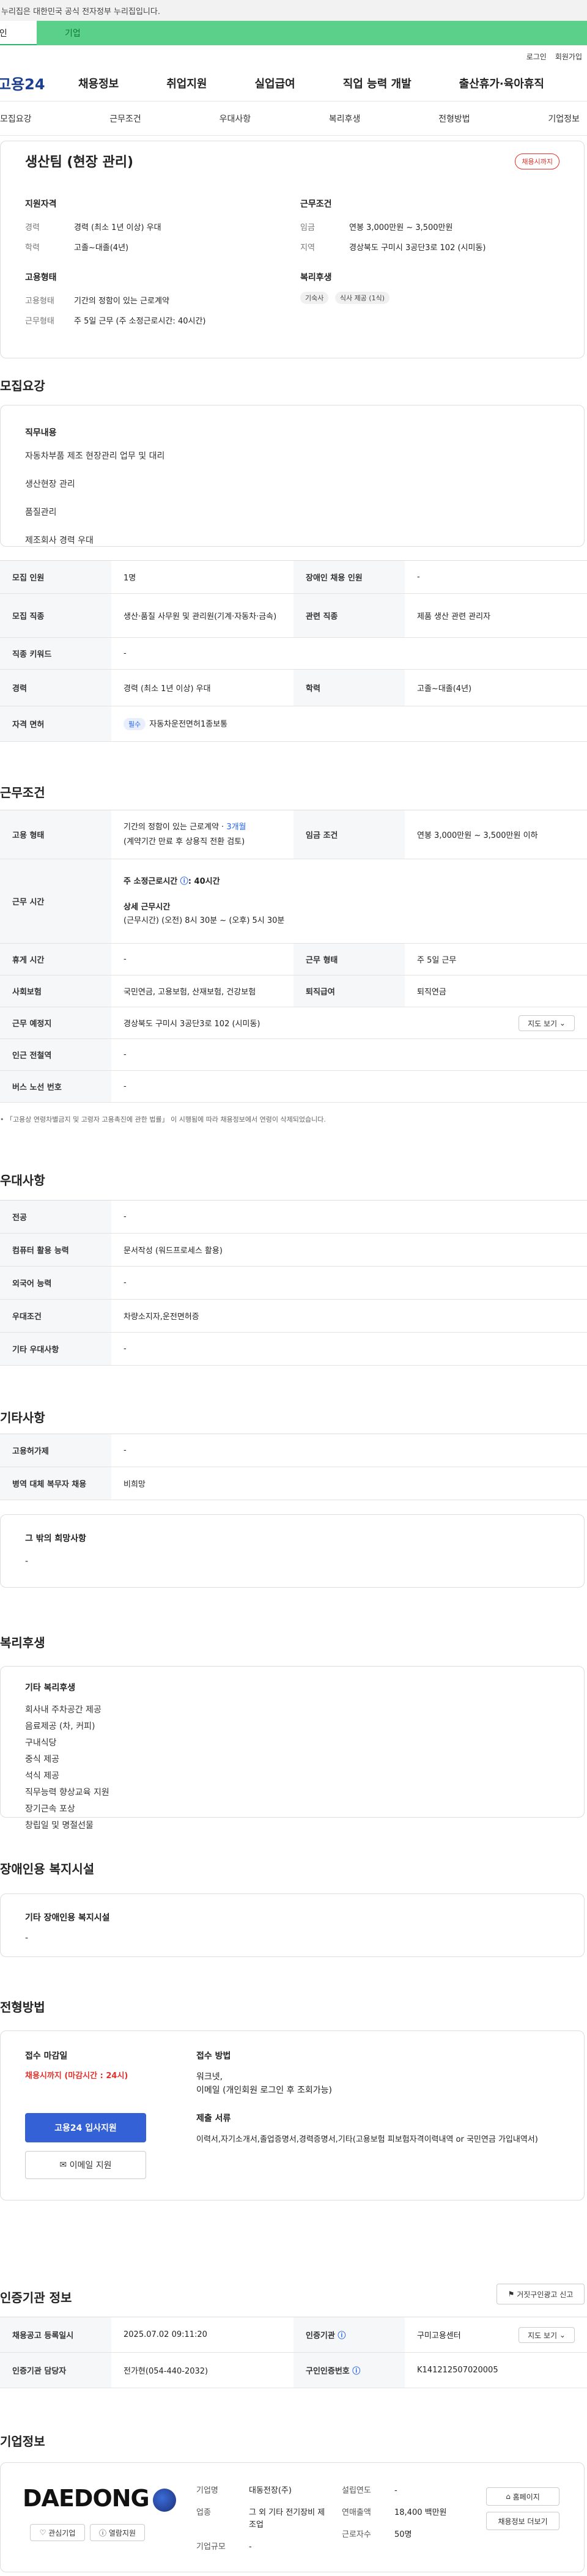 The width and height of the screenshot is (587, 2576). What do you see at coordinates (39, 83) in the screenshot?
I see `site-logo: 고용24` at bounding box center [39, 83].